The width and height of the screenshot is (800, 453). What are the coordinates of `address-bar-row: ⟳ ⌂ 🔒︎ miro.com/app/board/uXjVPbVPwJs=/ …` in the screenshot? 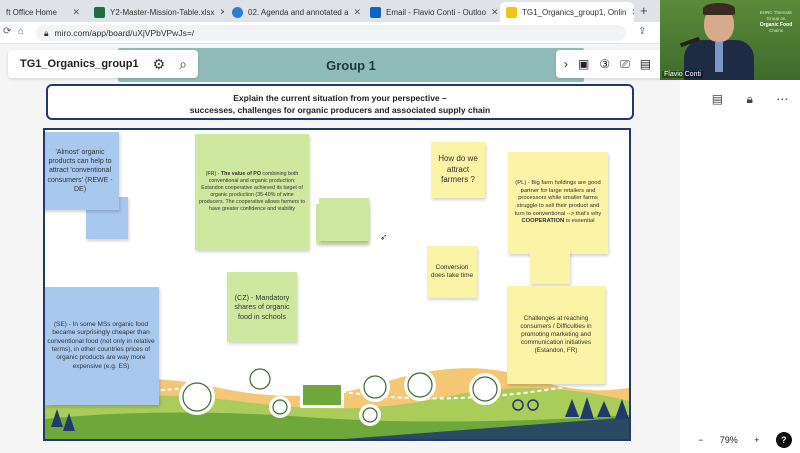 It's located at (330, 33).